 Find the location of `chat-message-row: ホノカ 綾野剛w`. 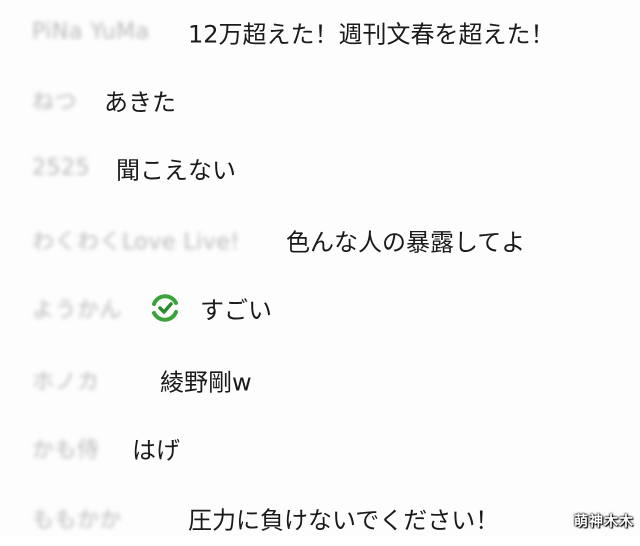

chat-message-row: ホノカ 綾野剛w is located at coordinates (320, 380).